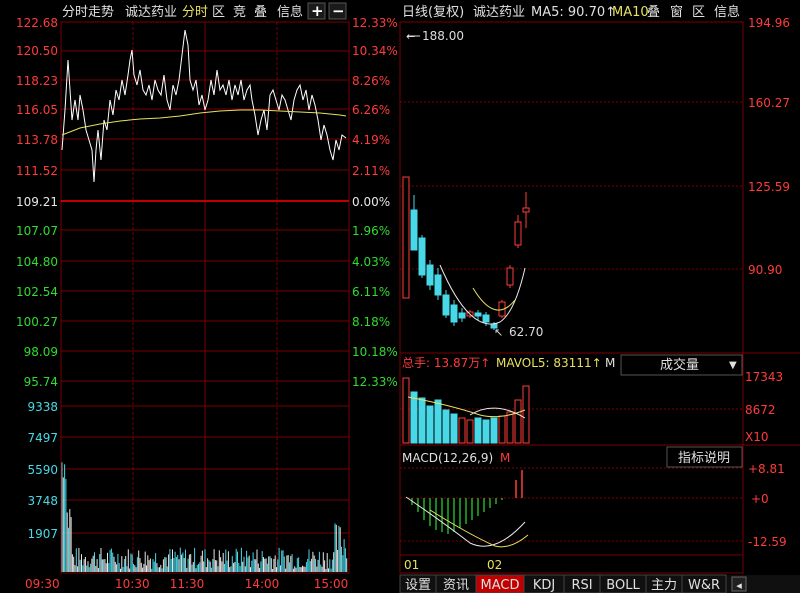 The width and height of the screenshot is (800, 593). I want to click on volume-axis: 9338 7497 5590 3748 1907, so click(42, 470).